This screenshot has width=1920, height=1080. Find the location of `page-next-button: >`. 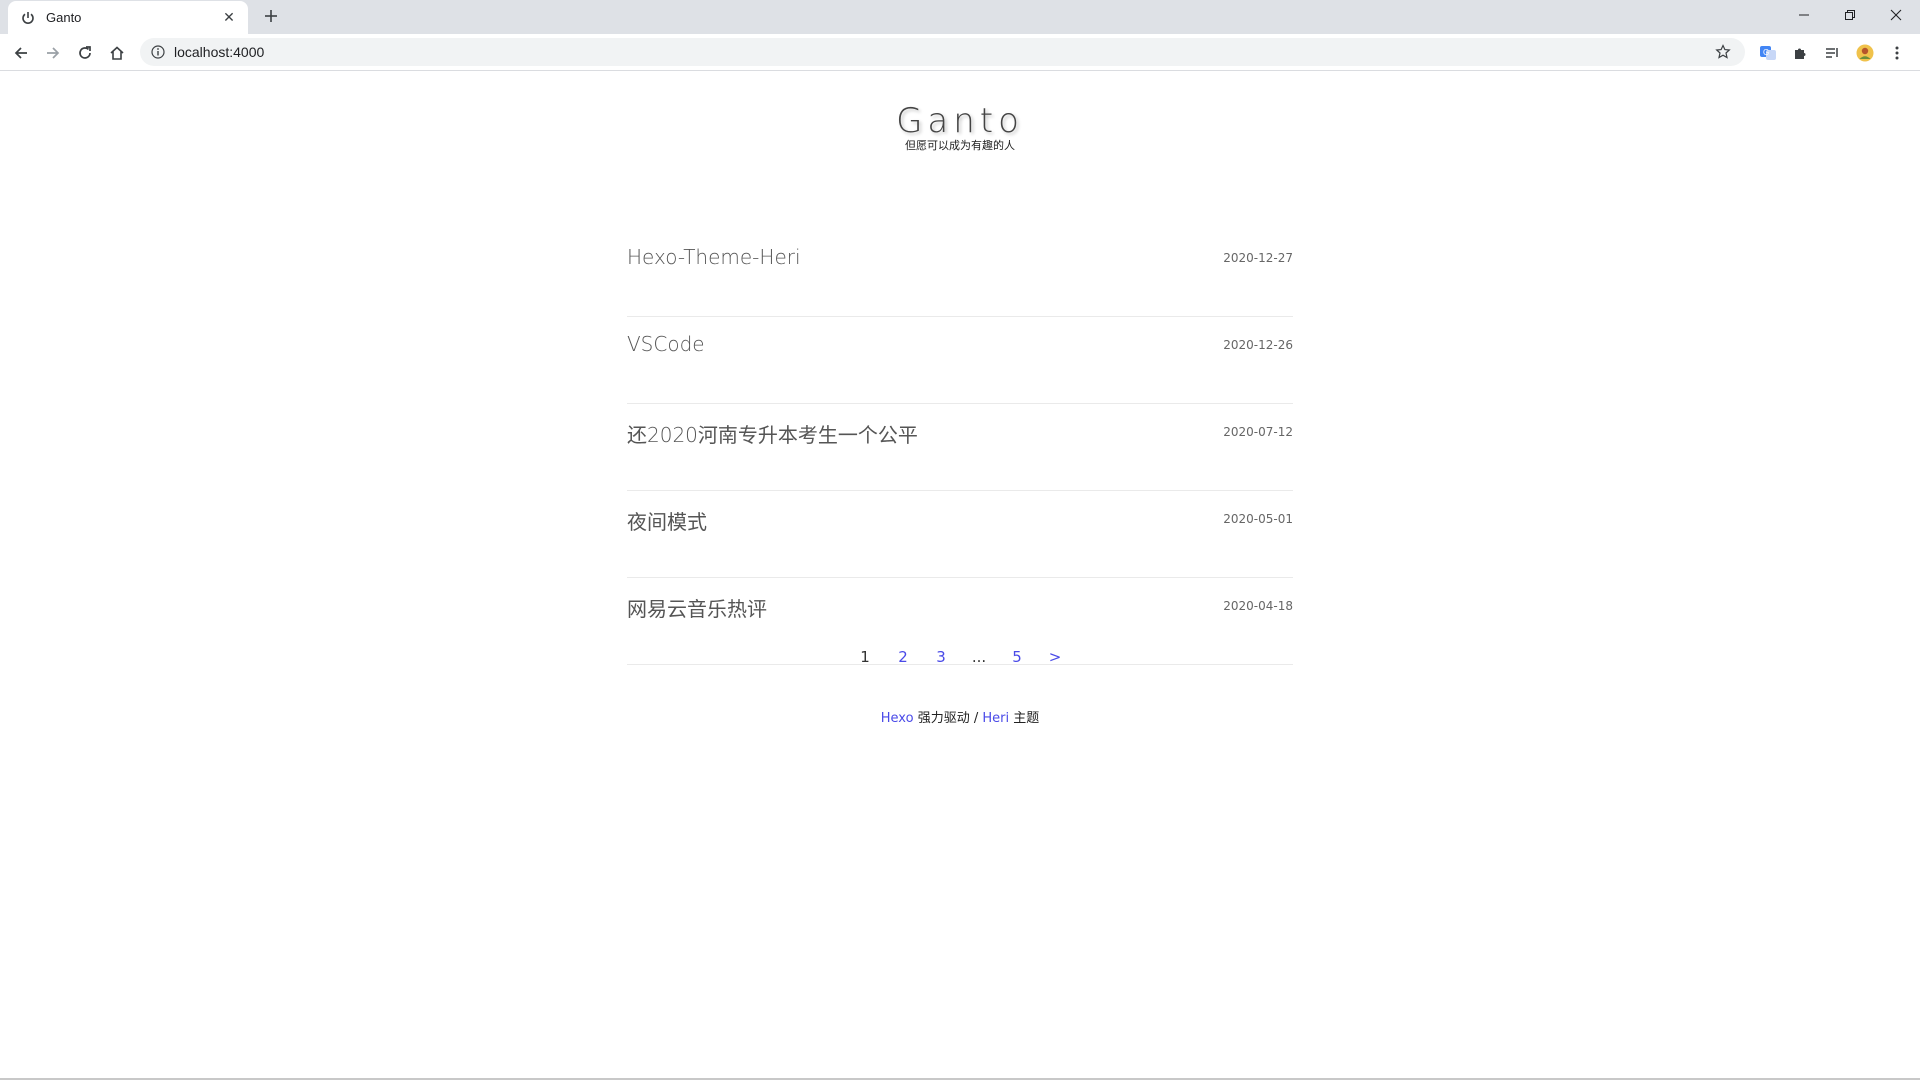

page-next-button: > is located at coordinates (1055, 657).